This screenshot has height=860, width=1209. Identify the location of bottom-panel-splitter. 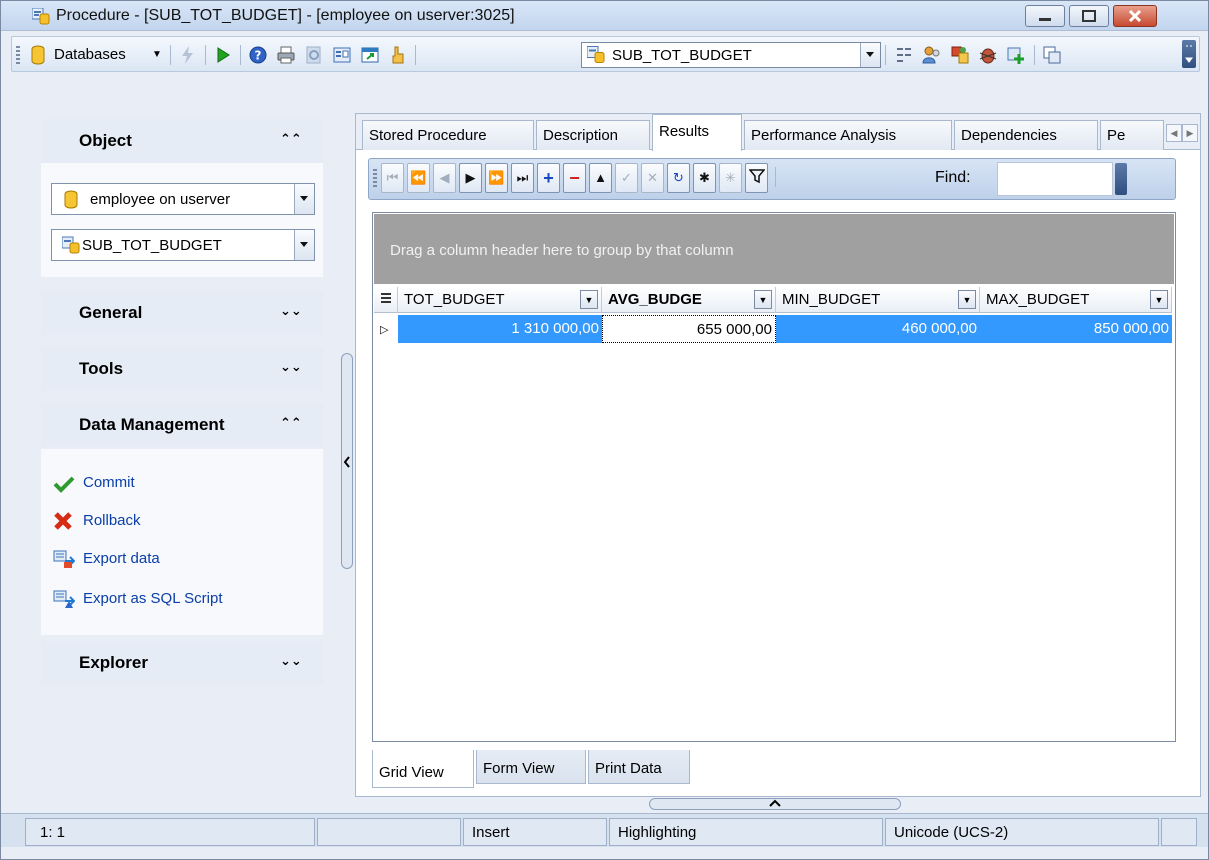
(775, 804).